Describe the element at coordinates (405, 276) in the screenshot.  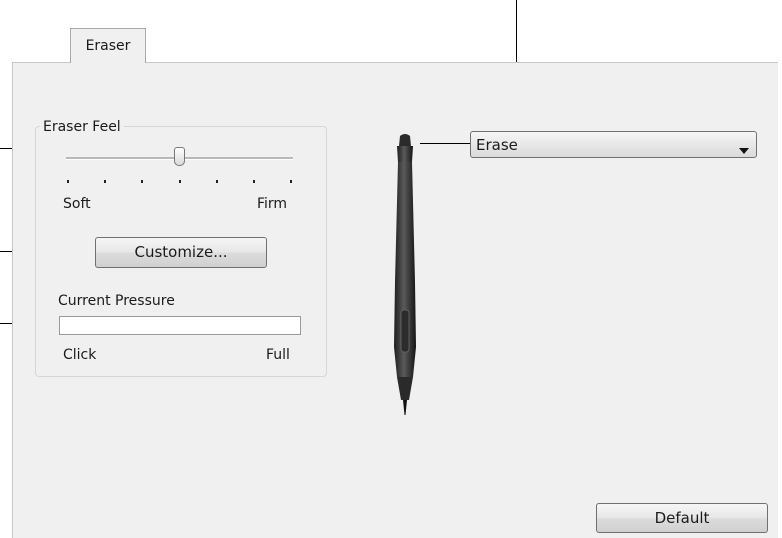
I see `pen-icon` at that location.